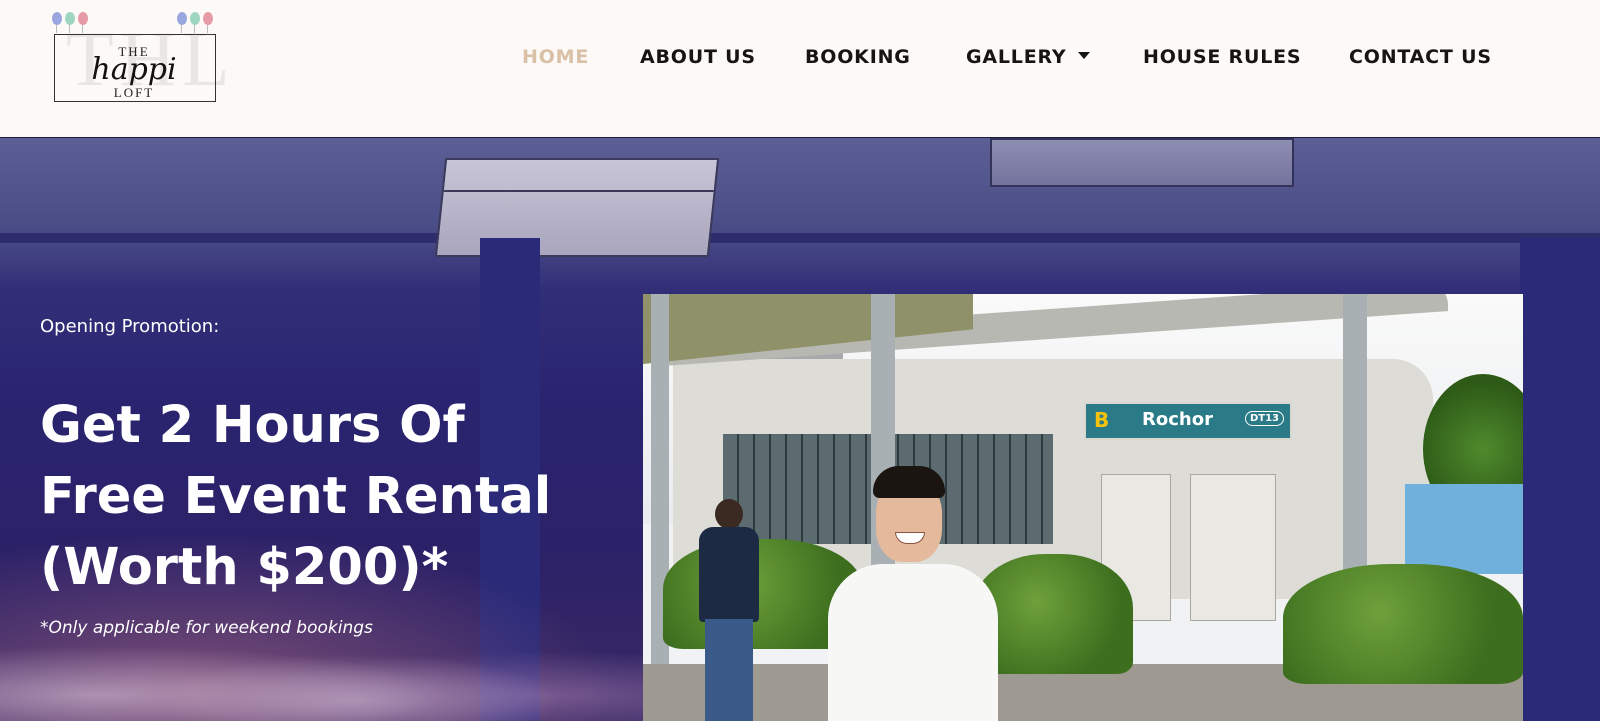  I want to click on caret-down-icon, so click(1084, 55).